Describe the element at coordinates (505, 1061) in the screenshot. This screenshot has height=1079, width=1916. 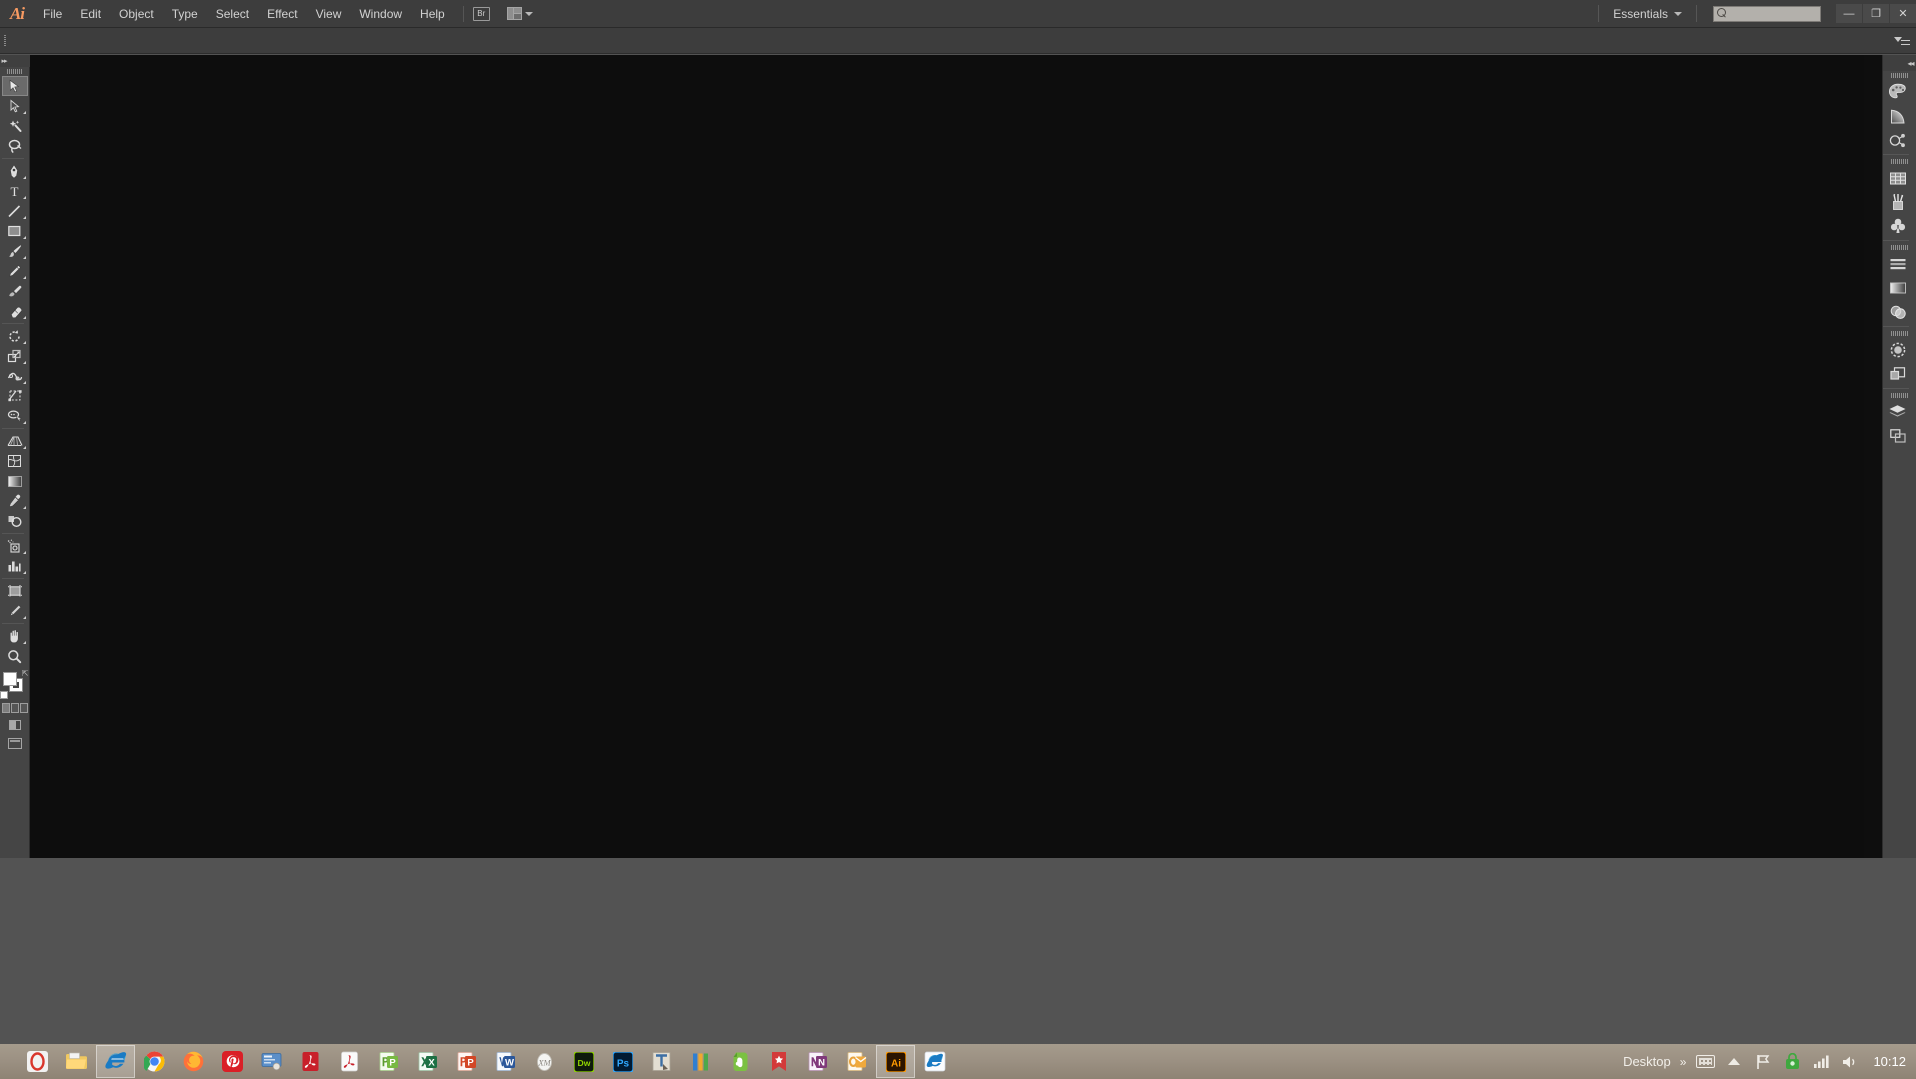
I see `word-taskbar-icon: W` at that location.